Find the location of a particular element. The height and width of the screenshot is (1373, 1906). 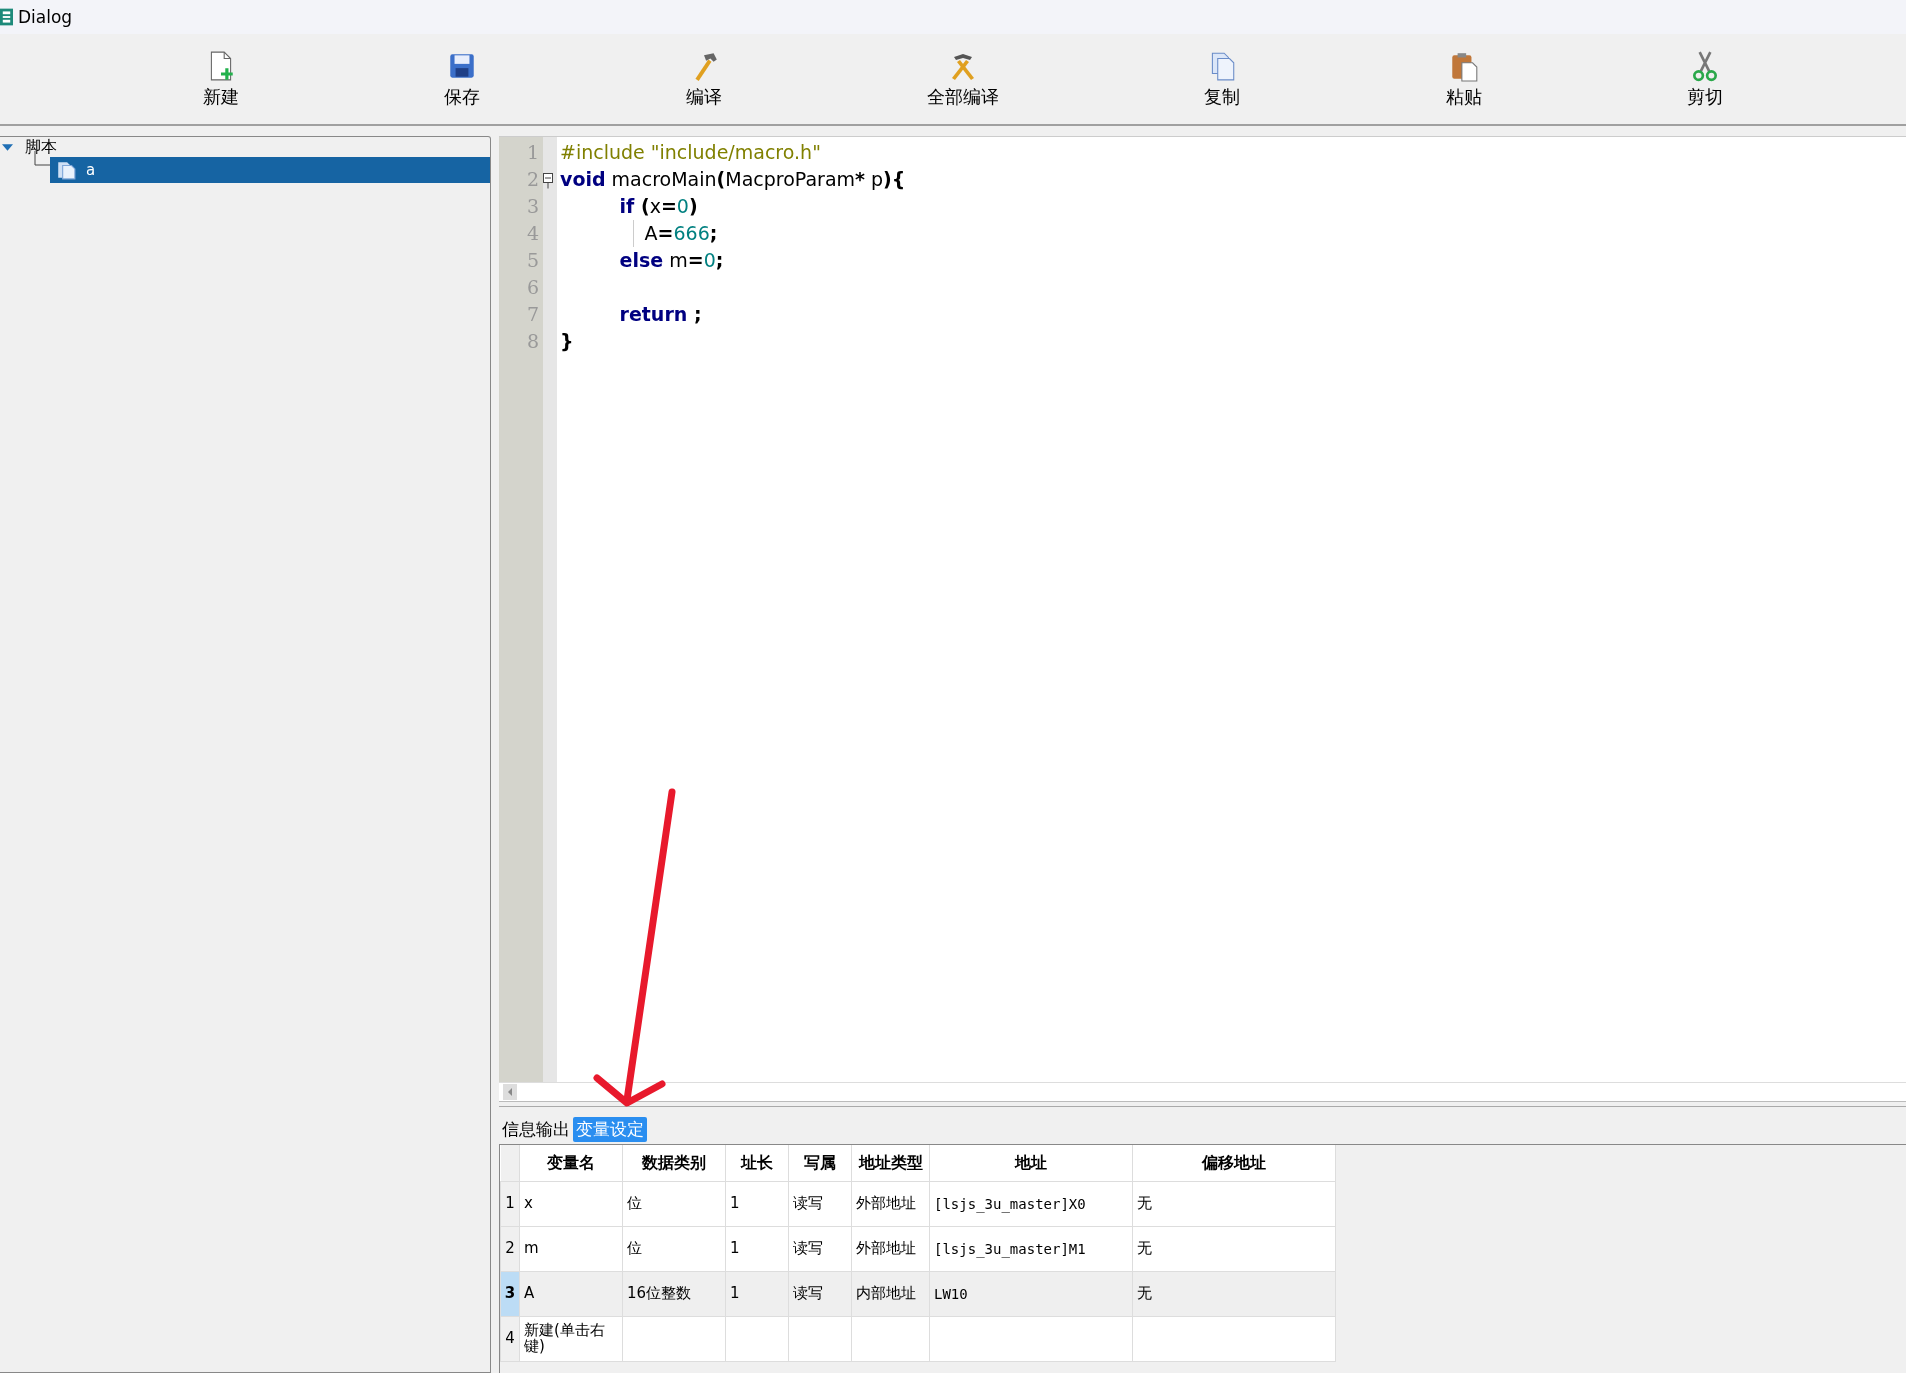

row-number: 4 is located at coordinates (510, 1339).